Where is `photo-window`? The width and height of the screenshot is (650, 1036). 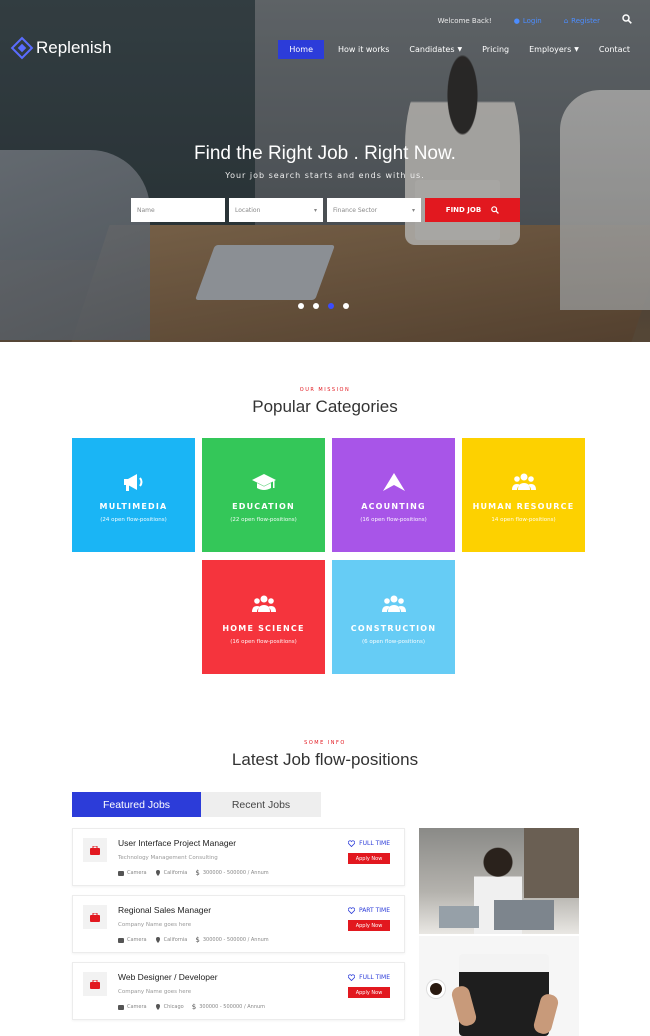
photo-window is located at coordinates (551, 863).